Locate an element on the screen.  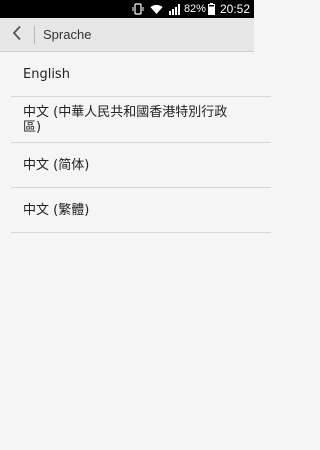
status-bar: 82% 20:52 is located at coordinates (127, 9).